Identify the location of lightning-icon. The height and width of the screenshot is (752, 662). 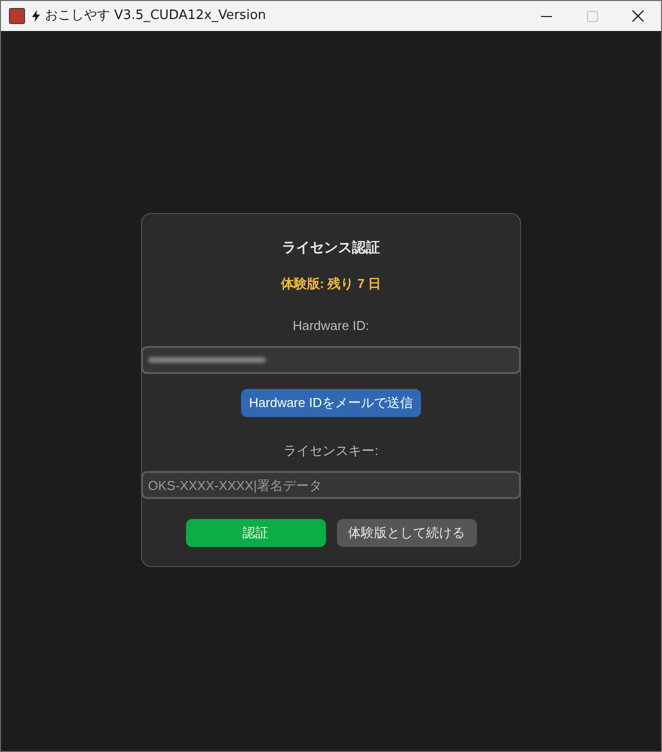
(36, 16).